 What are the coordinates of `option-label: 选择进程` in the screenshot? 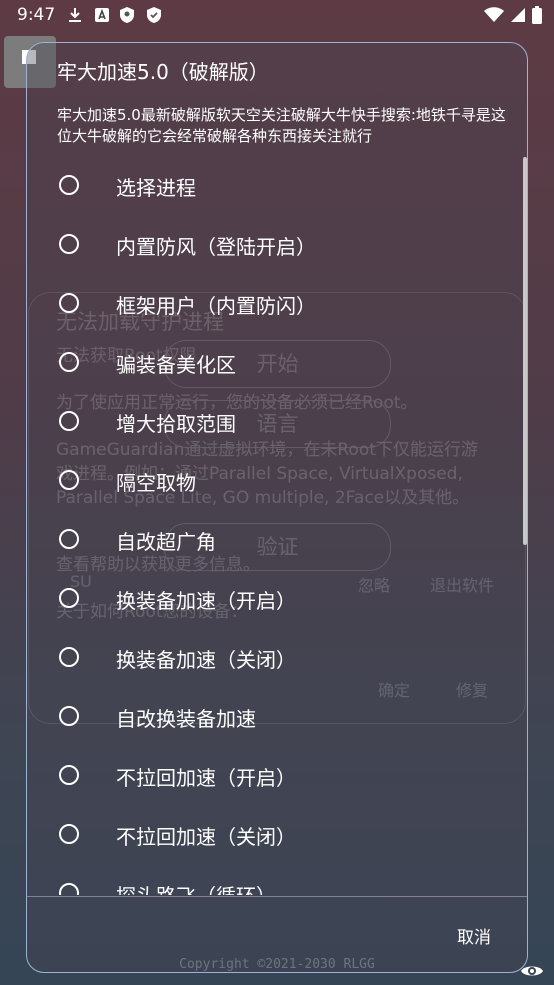 It's located at (156, 188).